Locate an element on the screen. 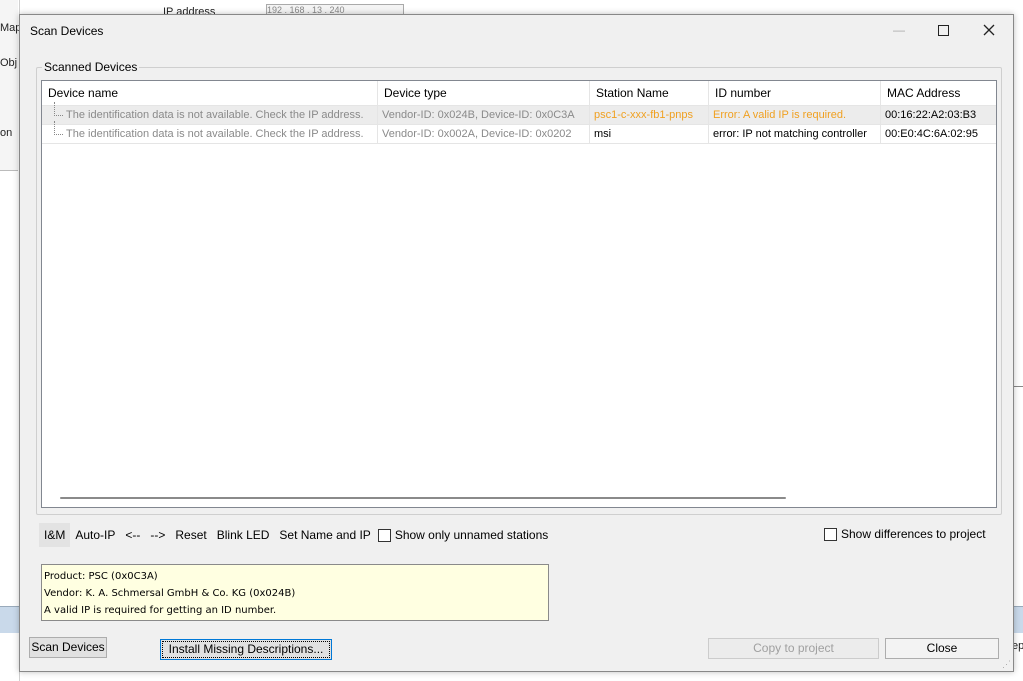 The height and width of the screenshot is (681, 1023). show-differences-checkbox: Show differences to project is located at coordinates (905, 534).